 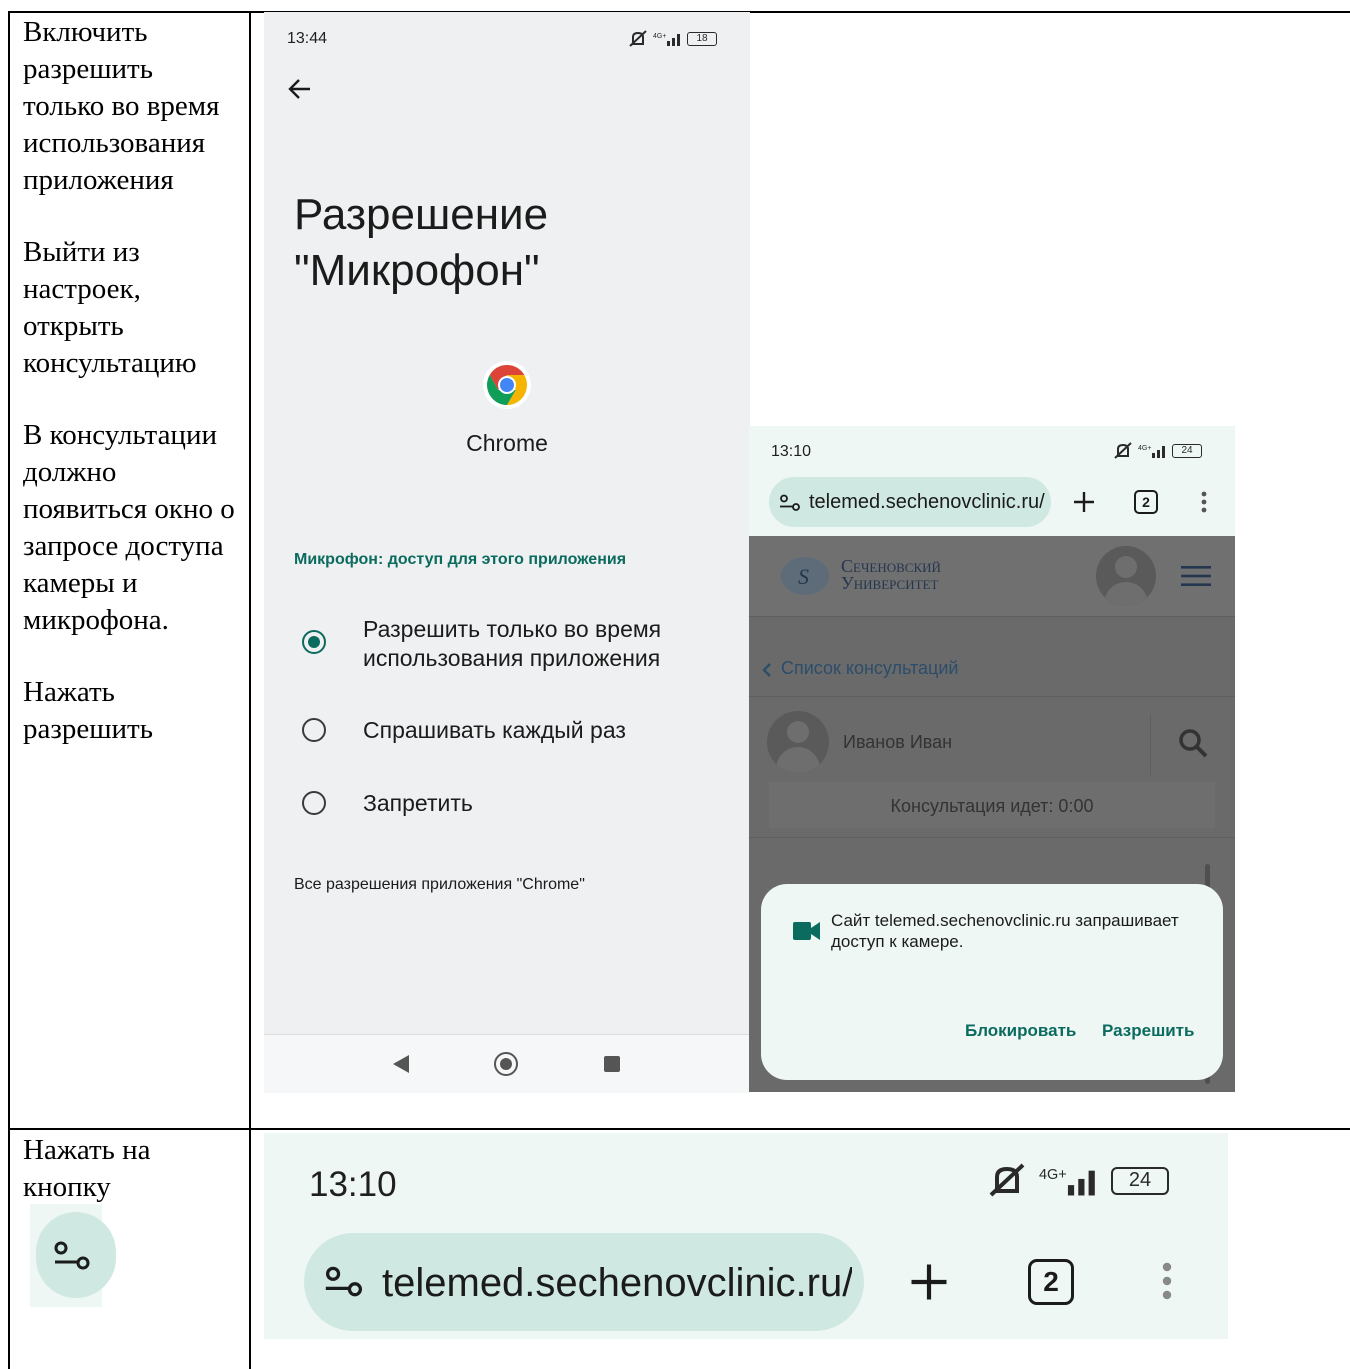 What do you see at coordinates (314, 642) in the screenshot?
I see `radio-allow-while-using` at bounding box center [314, 642].